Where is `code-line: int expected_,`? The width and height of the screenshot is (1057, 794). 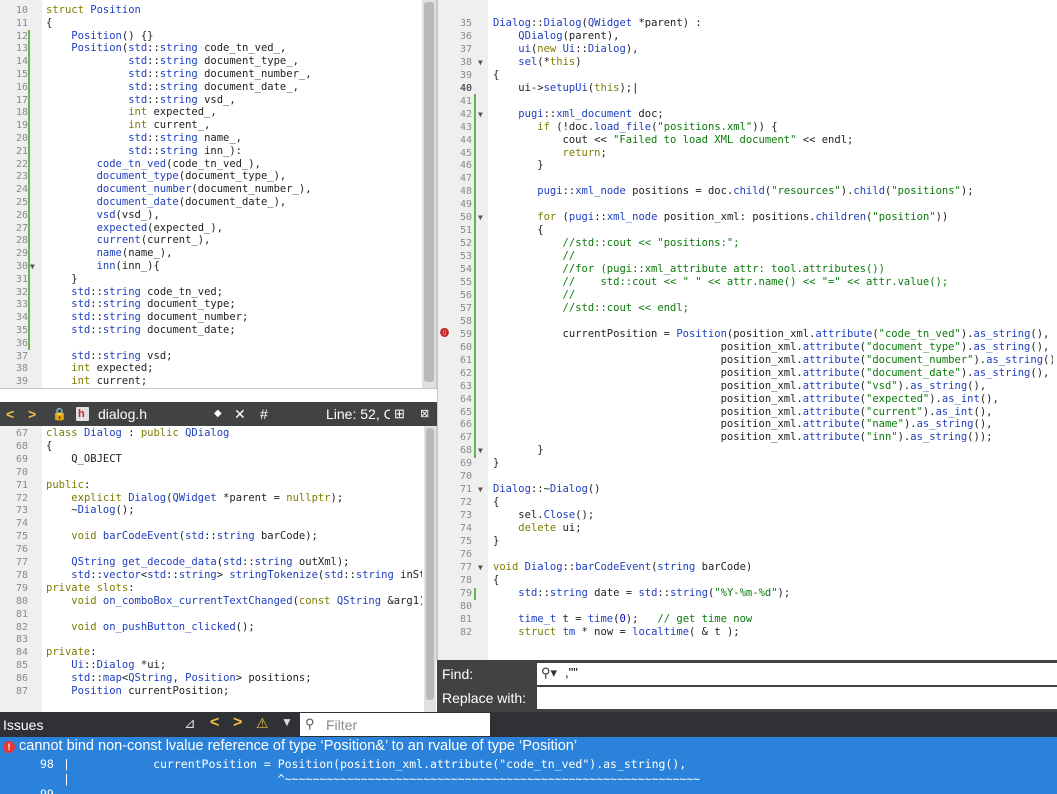
code-line: int expected_, is located at coordinates (131, 112).